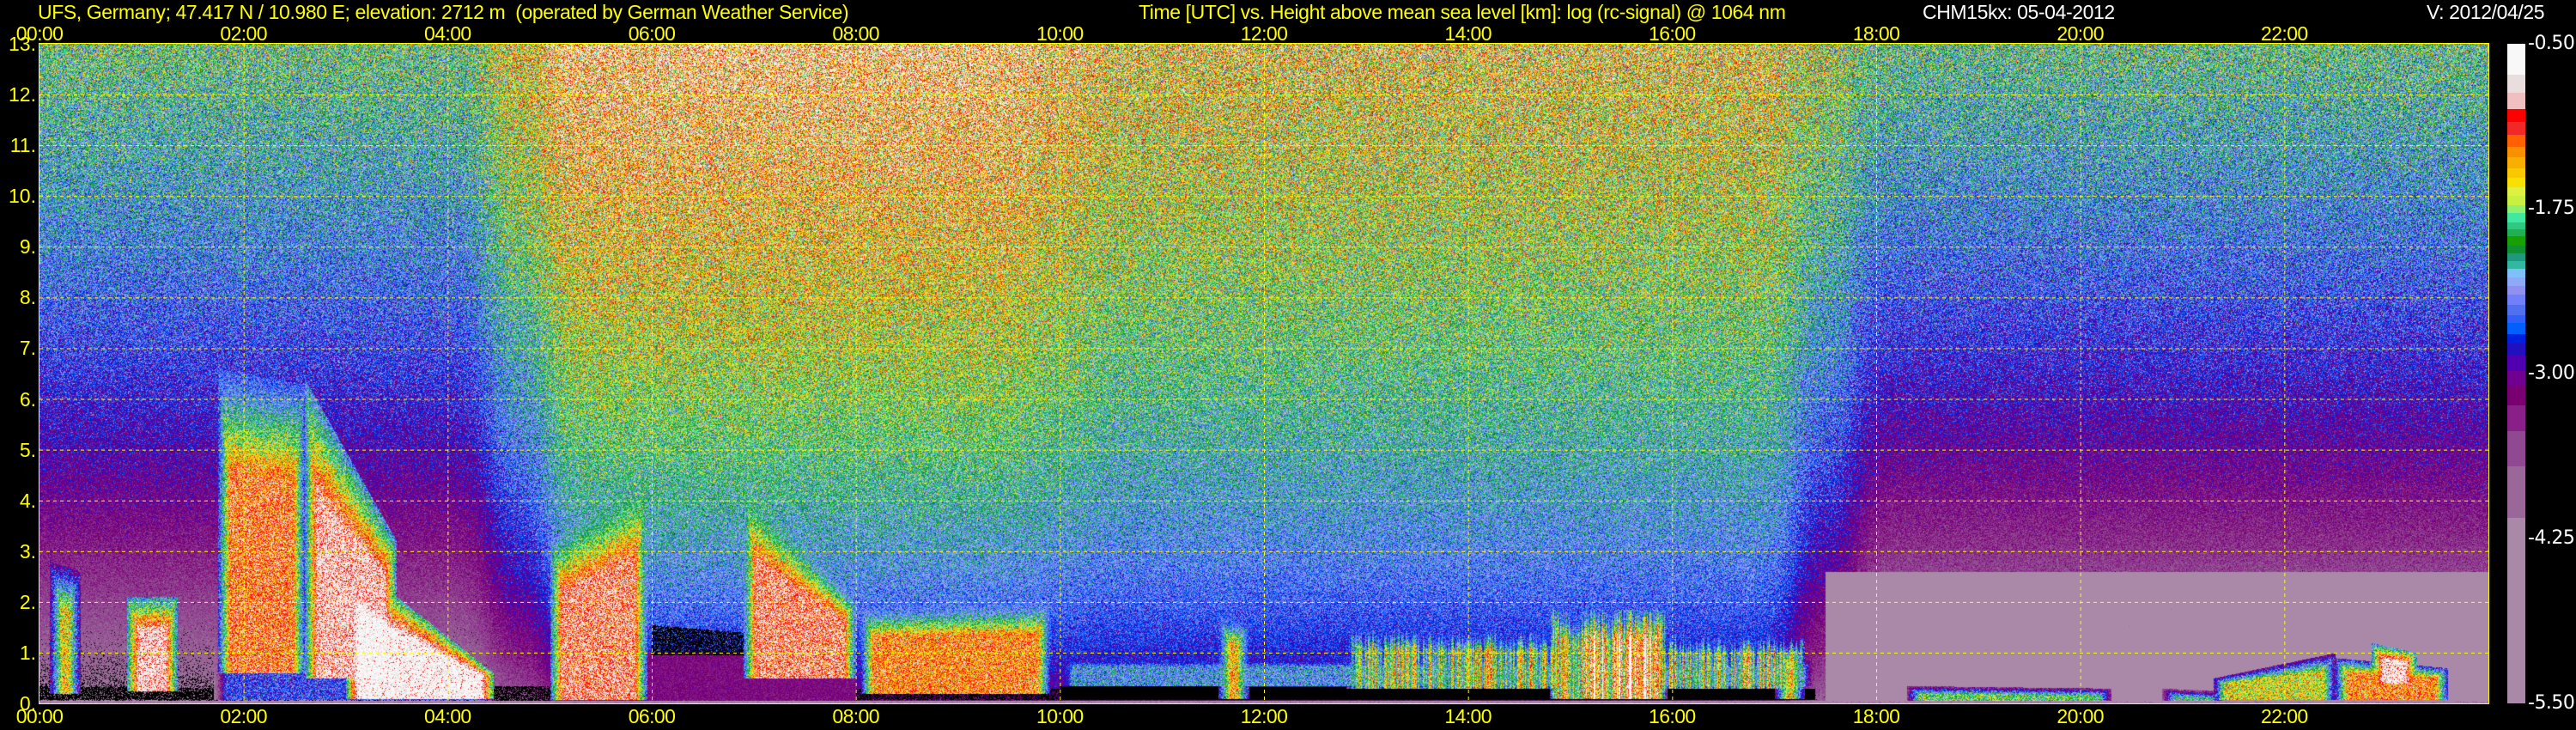 This screenshot has width=2576, height=730. Describe the element at coordinates (243, 716) in the screenshot. I see `x-tick-label: 02:00` at that location.